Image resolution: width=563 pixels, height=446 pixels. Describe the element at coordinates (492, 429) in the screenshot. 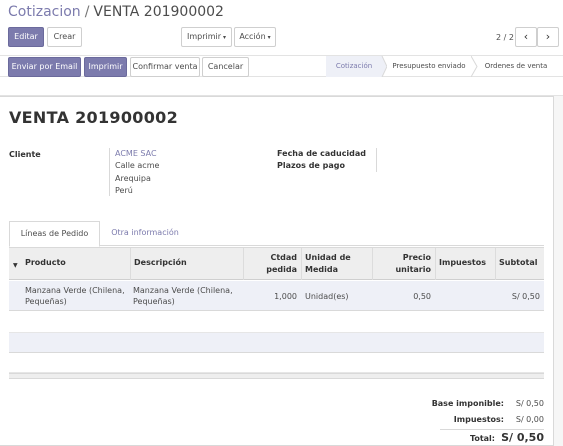

I see `totals-divider` at that location.